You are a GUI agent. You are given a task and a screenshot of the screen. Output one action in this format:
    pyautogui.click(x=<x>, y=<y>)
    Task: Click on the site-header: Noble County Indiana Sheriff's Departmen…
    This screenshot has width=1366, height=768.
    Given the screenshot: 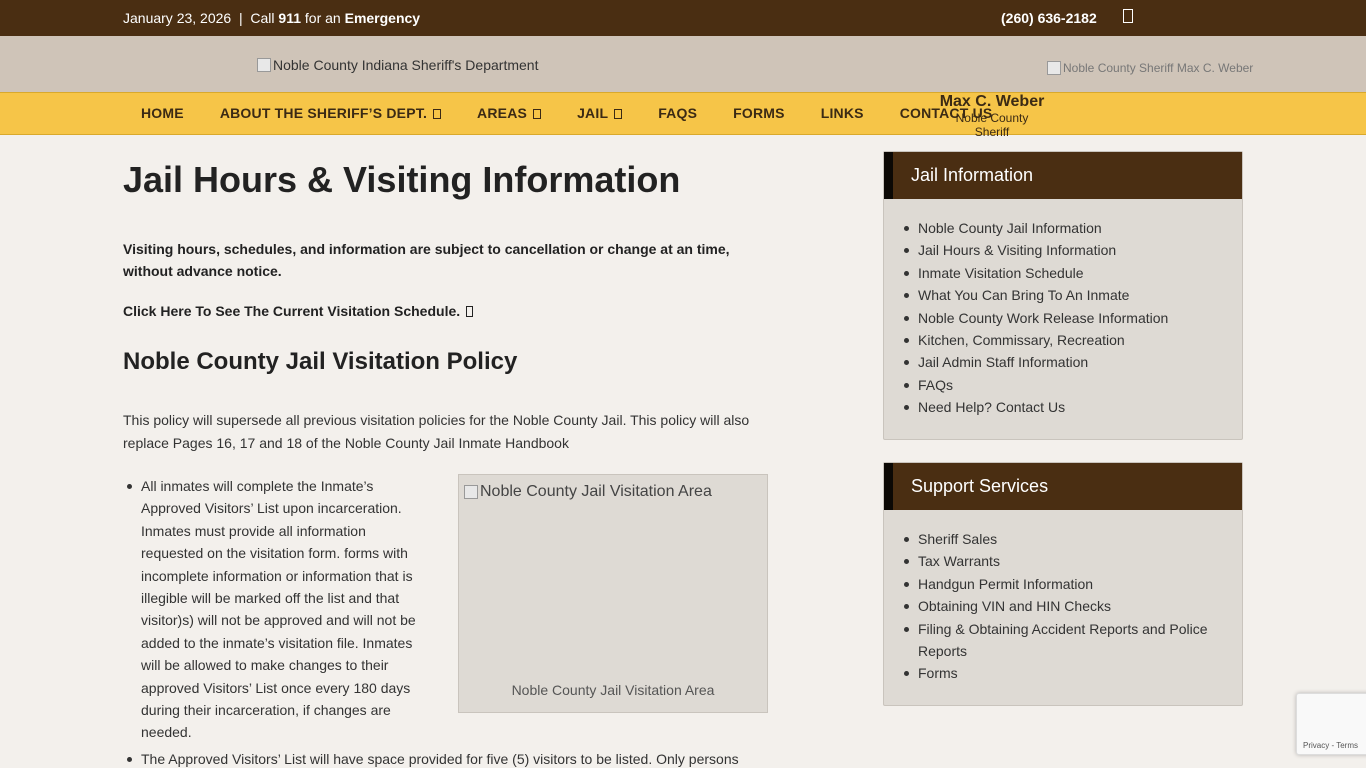 What is the action you would take?
    pyautogui.click(x=683, y=64)
    